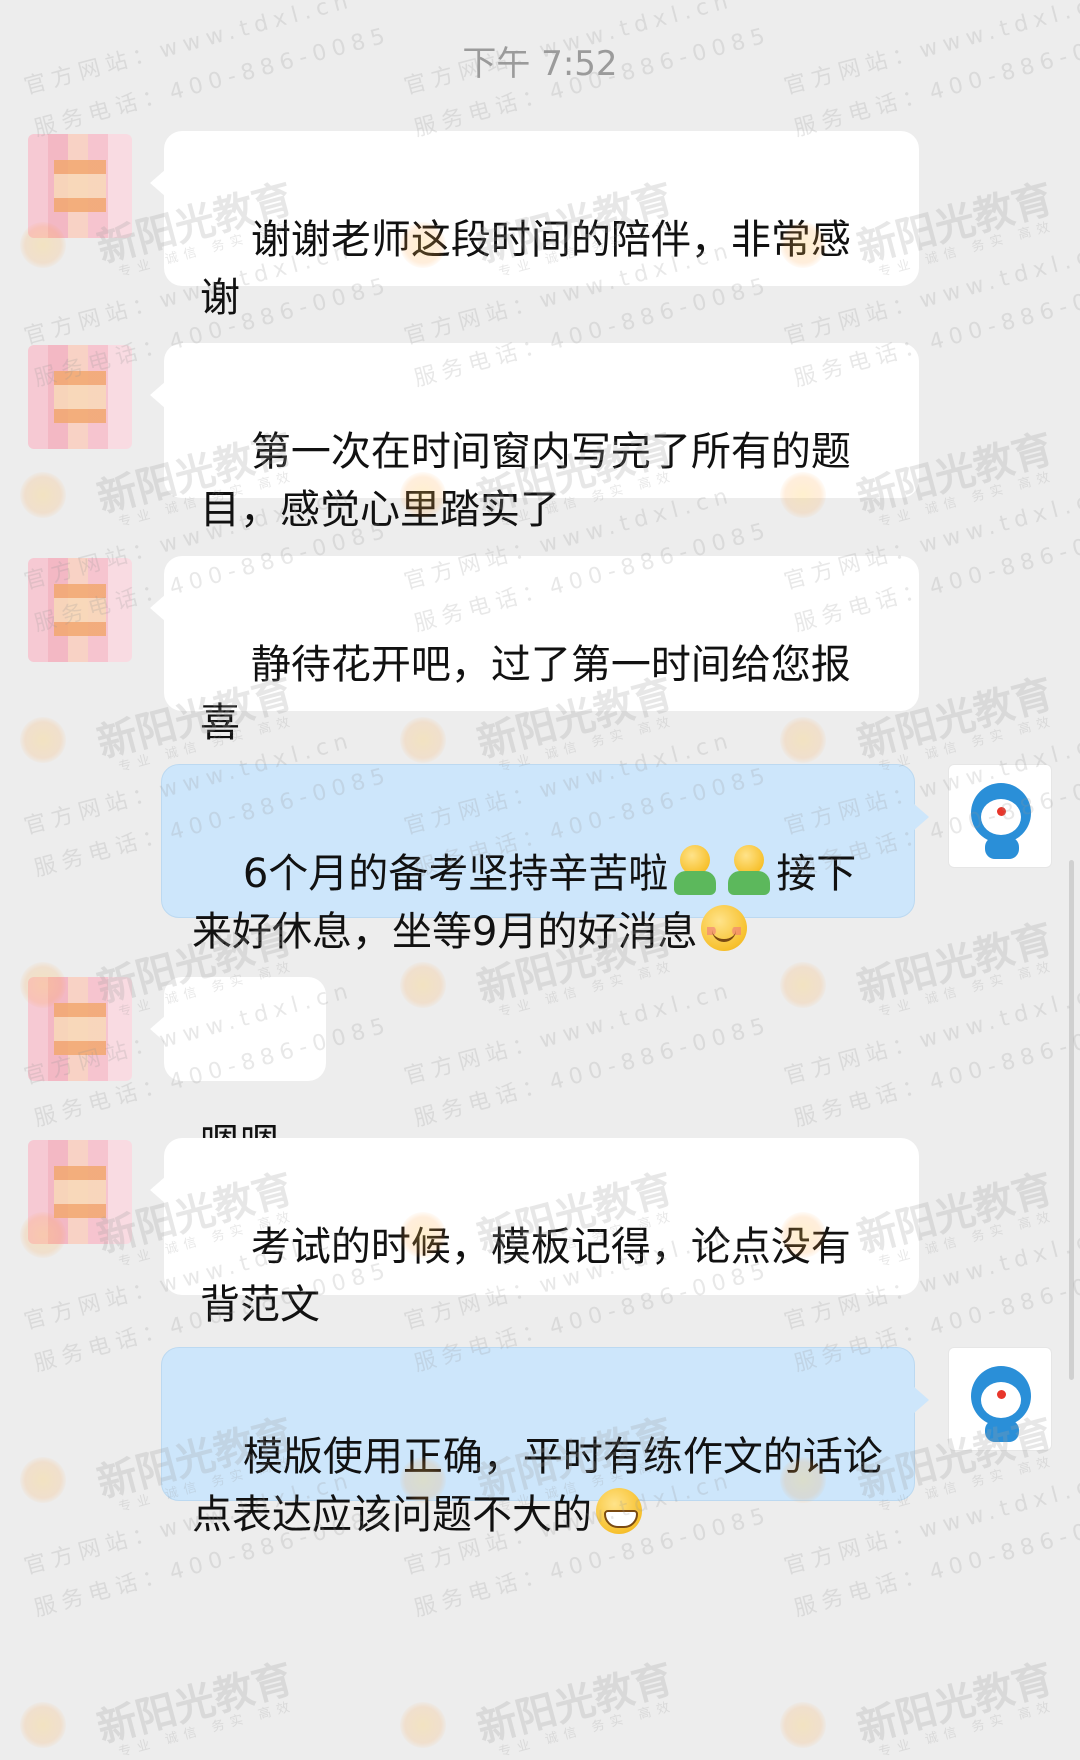 This screenshot has width=1080, height=1760. I want to click on message-bubble-outgoing: 模版使用正确，平时有练作文的话论点表达应该问题不大的, so click(545, 1442).